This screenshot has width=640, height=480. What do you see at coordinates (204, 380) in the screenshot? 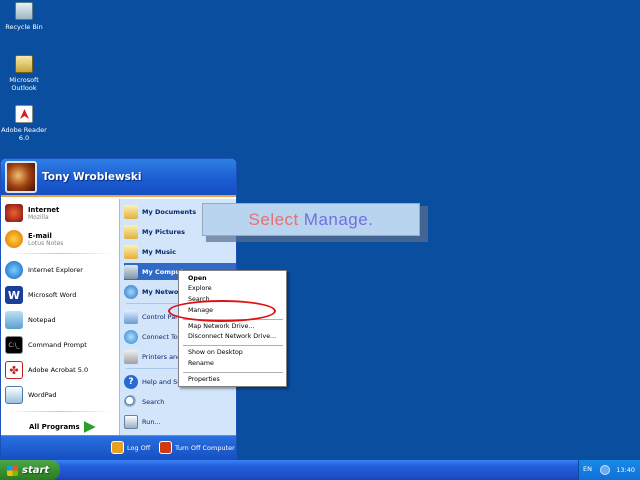
I see `ctx-properties: Properties` at bounding box center [204, 380].